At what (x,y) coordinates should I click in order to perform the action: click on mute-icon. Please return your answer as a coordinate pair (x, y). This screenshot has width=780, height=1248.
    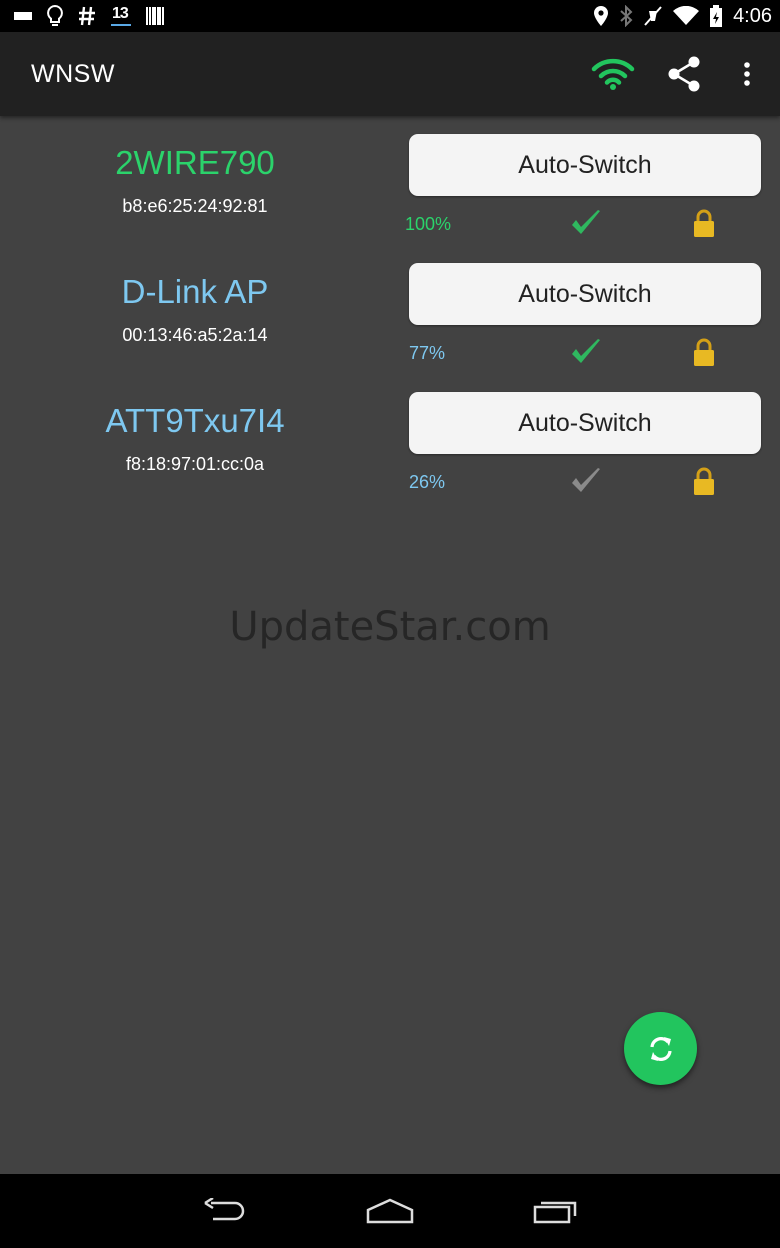
    Looking at the image, I should click on (653, 16).